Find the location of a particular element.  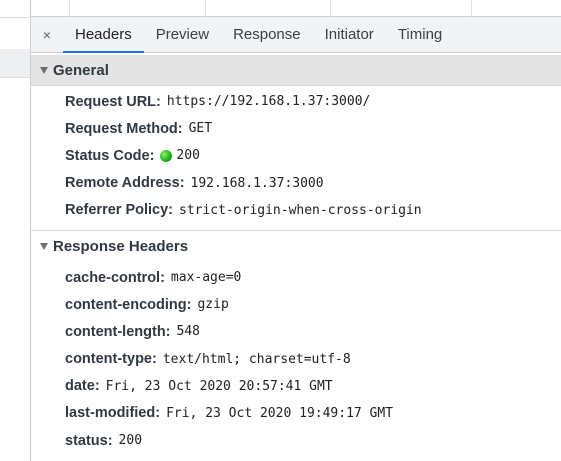

response-headers-section-header: Response Headers is located at coordinates (296, 245).